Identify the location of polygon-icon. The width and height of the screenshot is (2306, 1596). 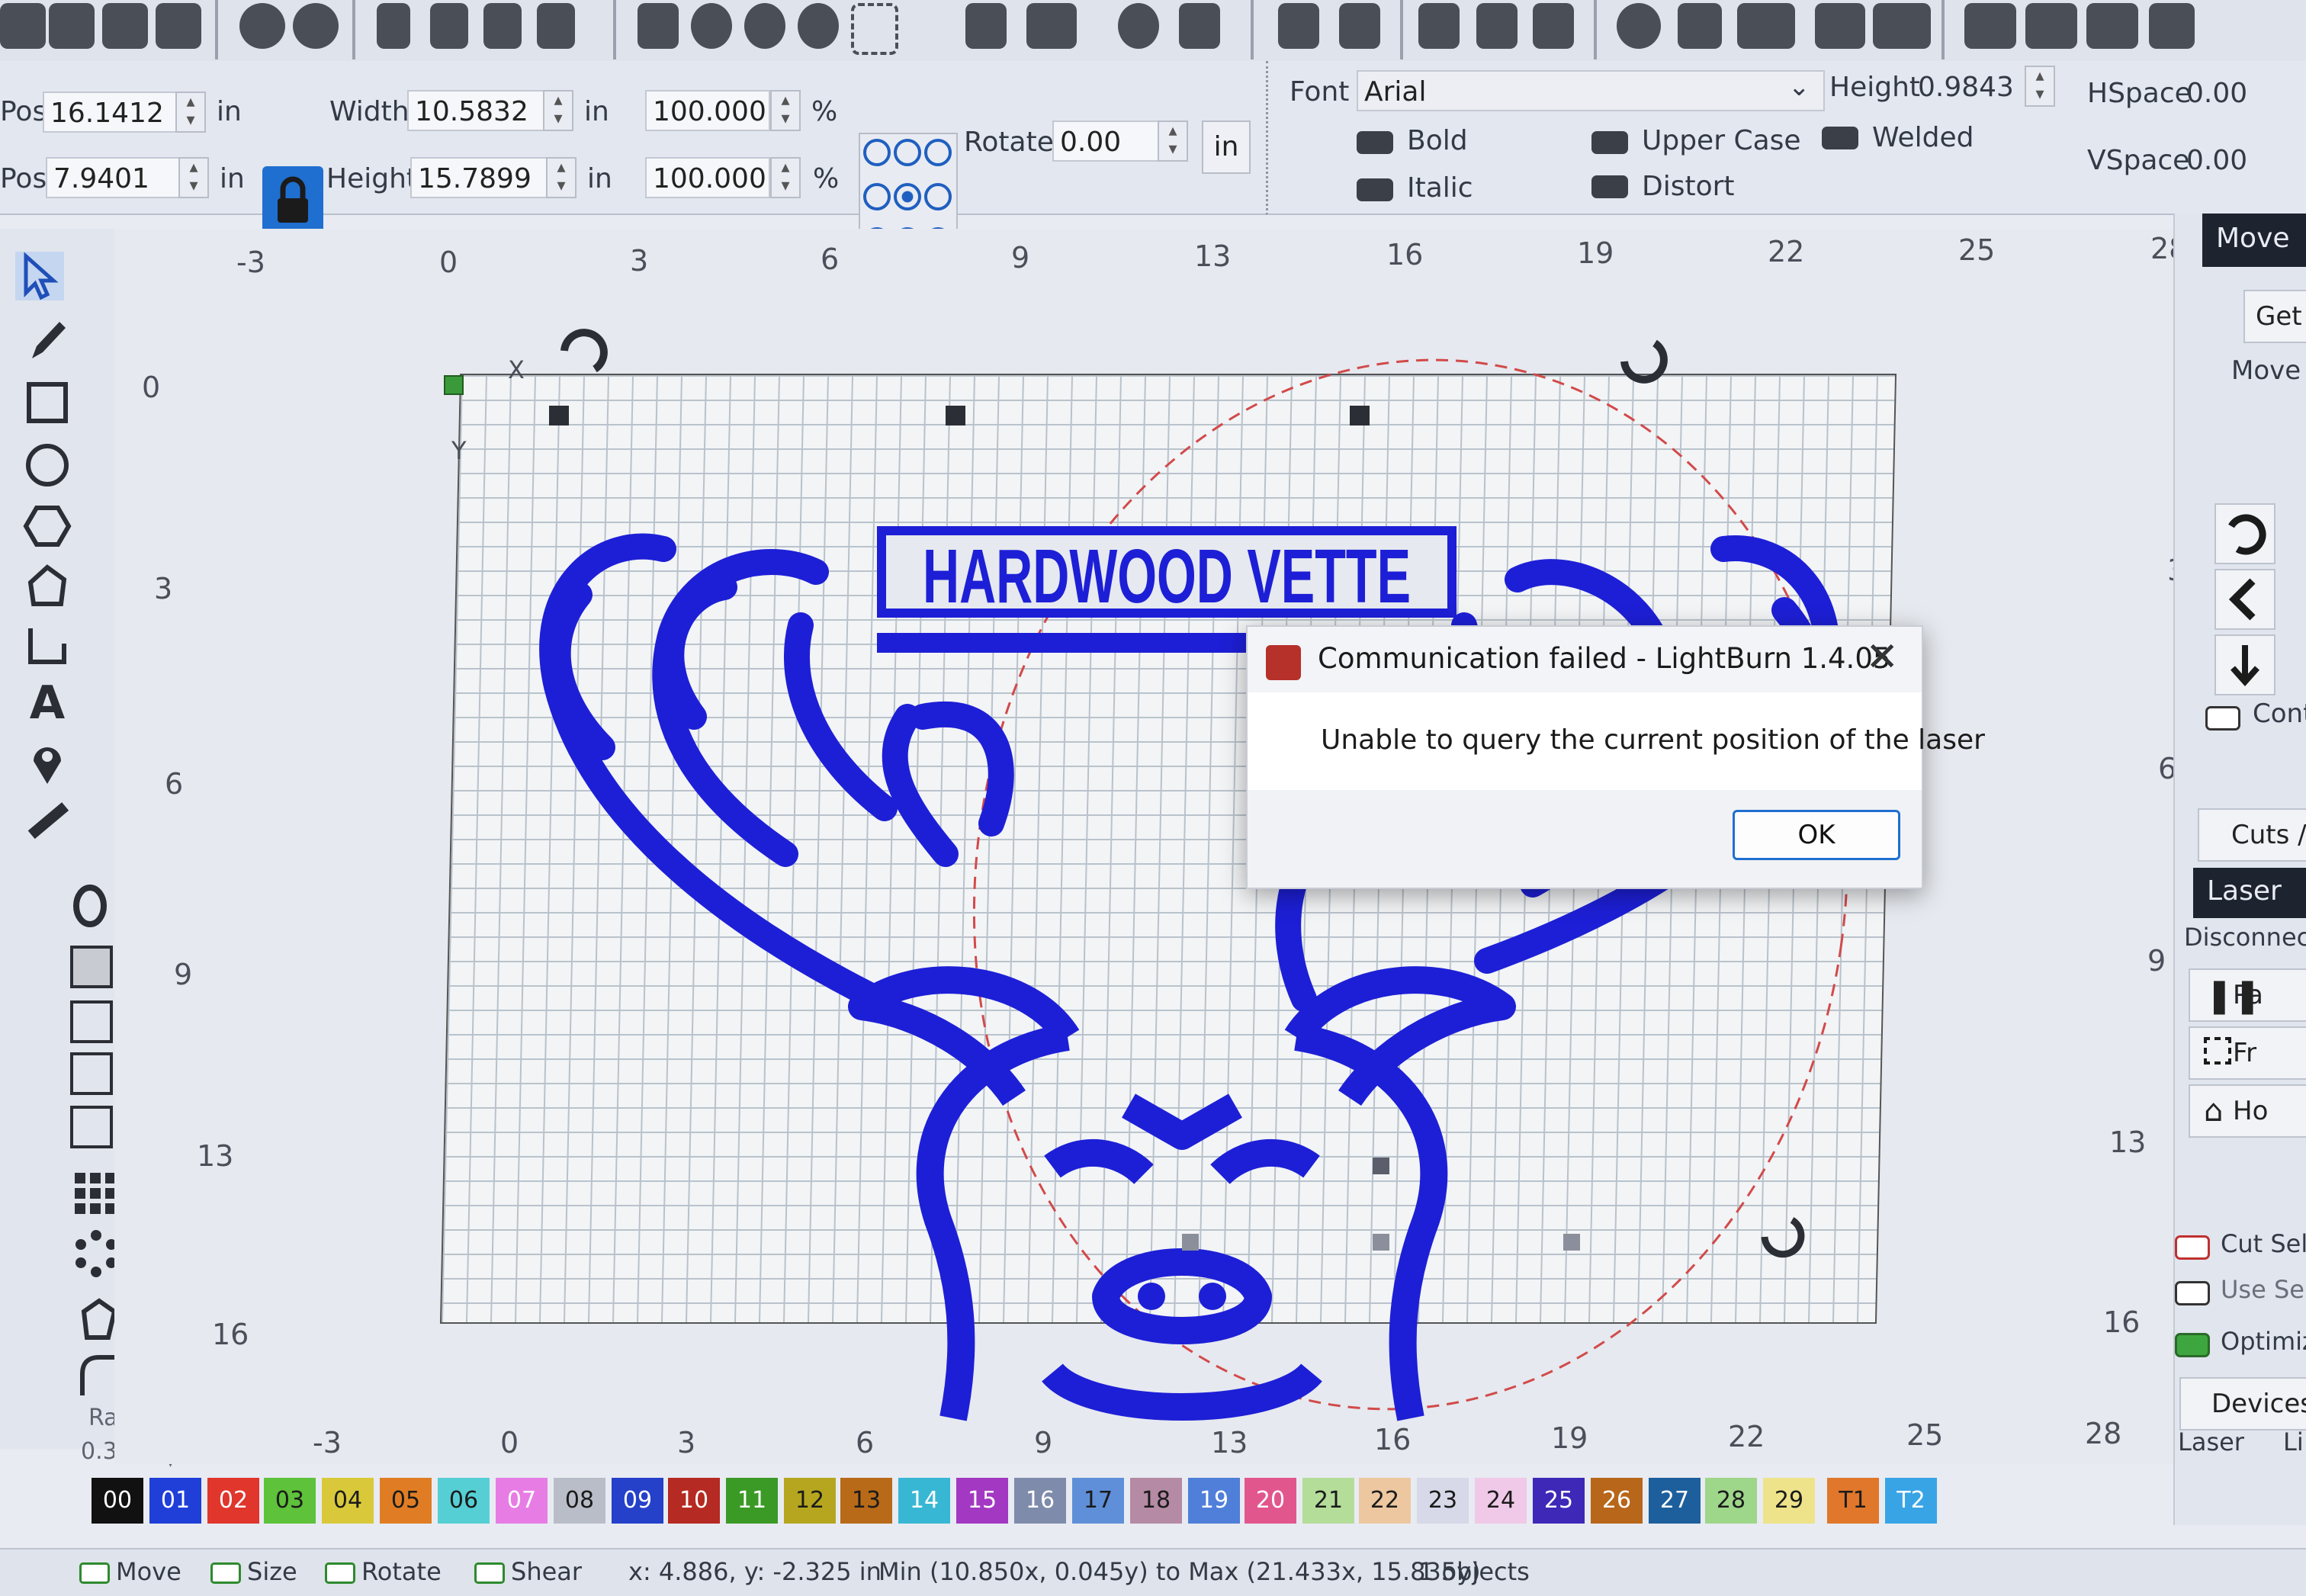
(47, 526).